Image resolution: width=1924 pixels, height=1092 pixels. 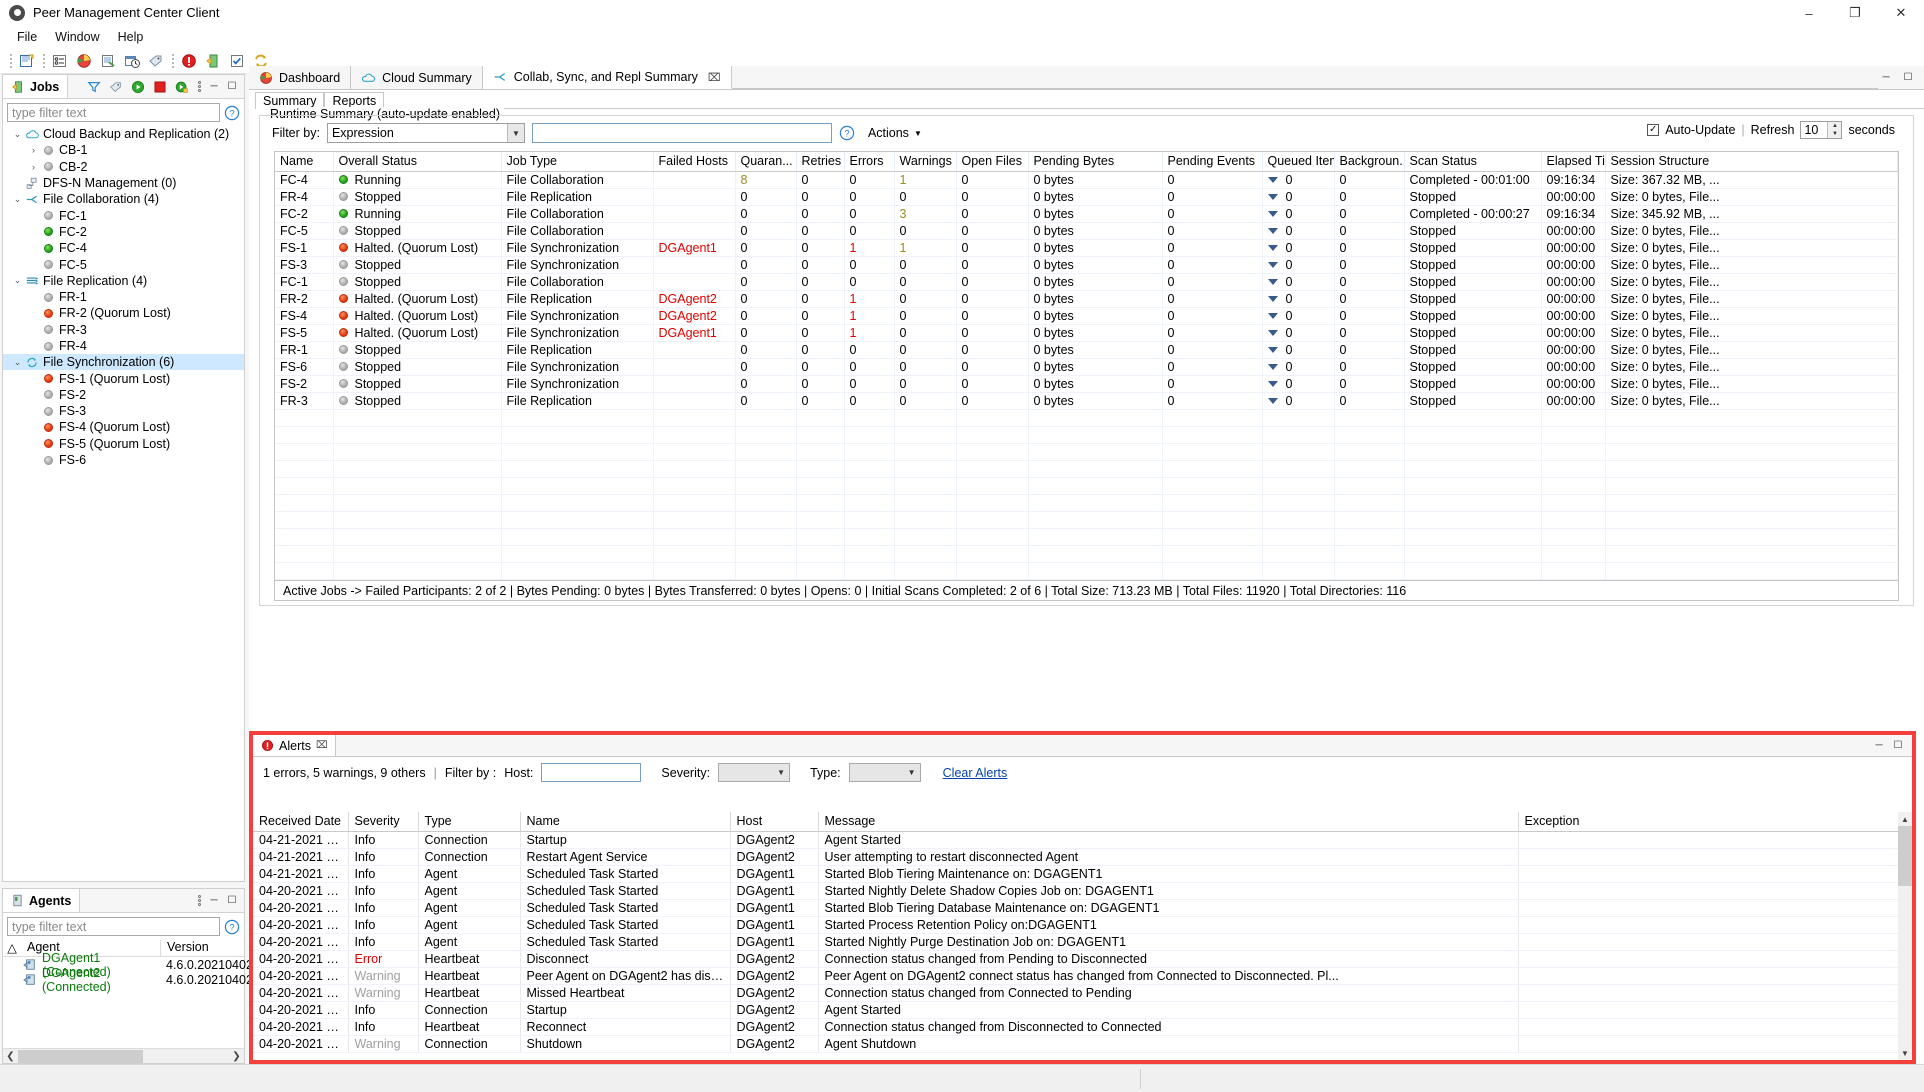 What do you see at coordinates (417, 162) in the screenshot?
I see `jobs-col-overall-status: Overall Status` at bounding box center [417, 162].